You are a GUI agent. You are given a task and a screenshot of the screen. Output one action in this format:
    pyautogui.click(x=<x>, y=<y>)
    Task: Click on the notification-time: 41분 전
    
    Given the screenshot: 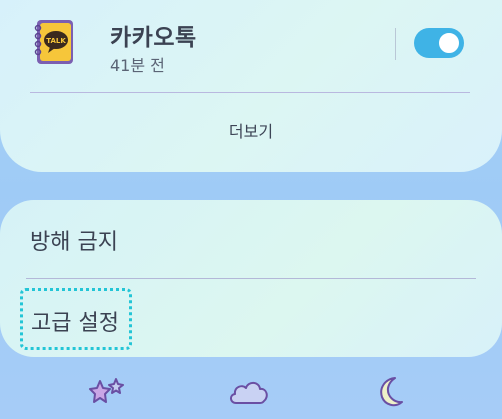 What is the action you would take?
    pyautogui.click(x=137, y=65)
    